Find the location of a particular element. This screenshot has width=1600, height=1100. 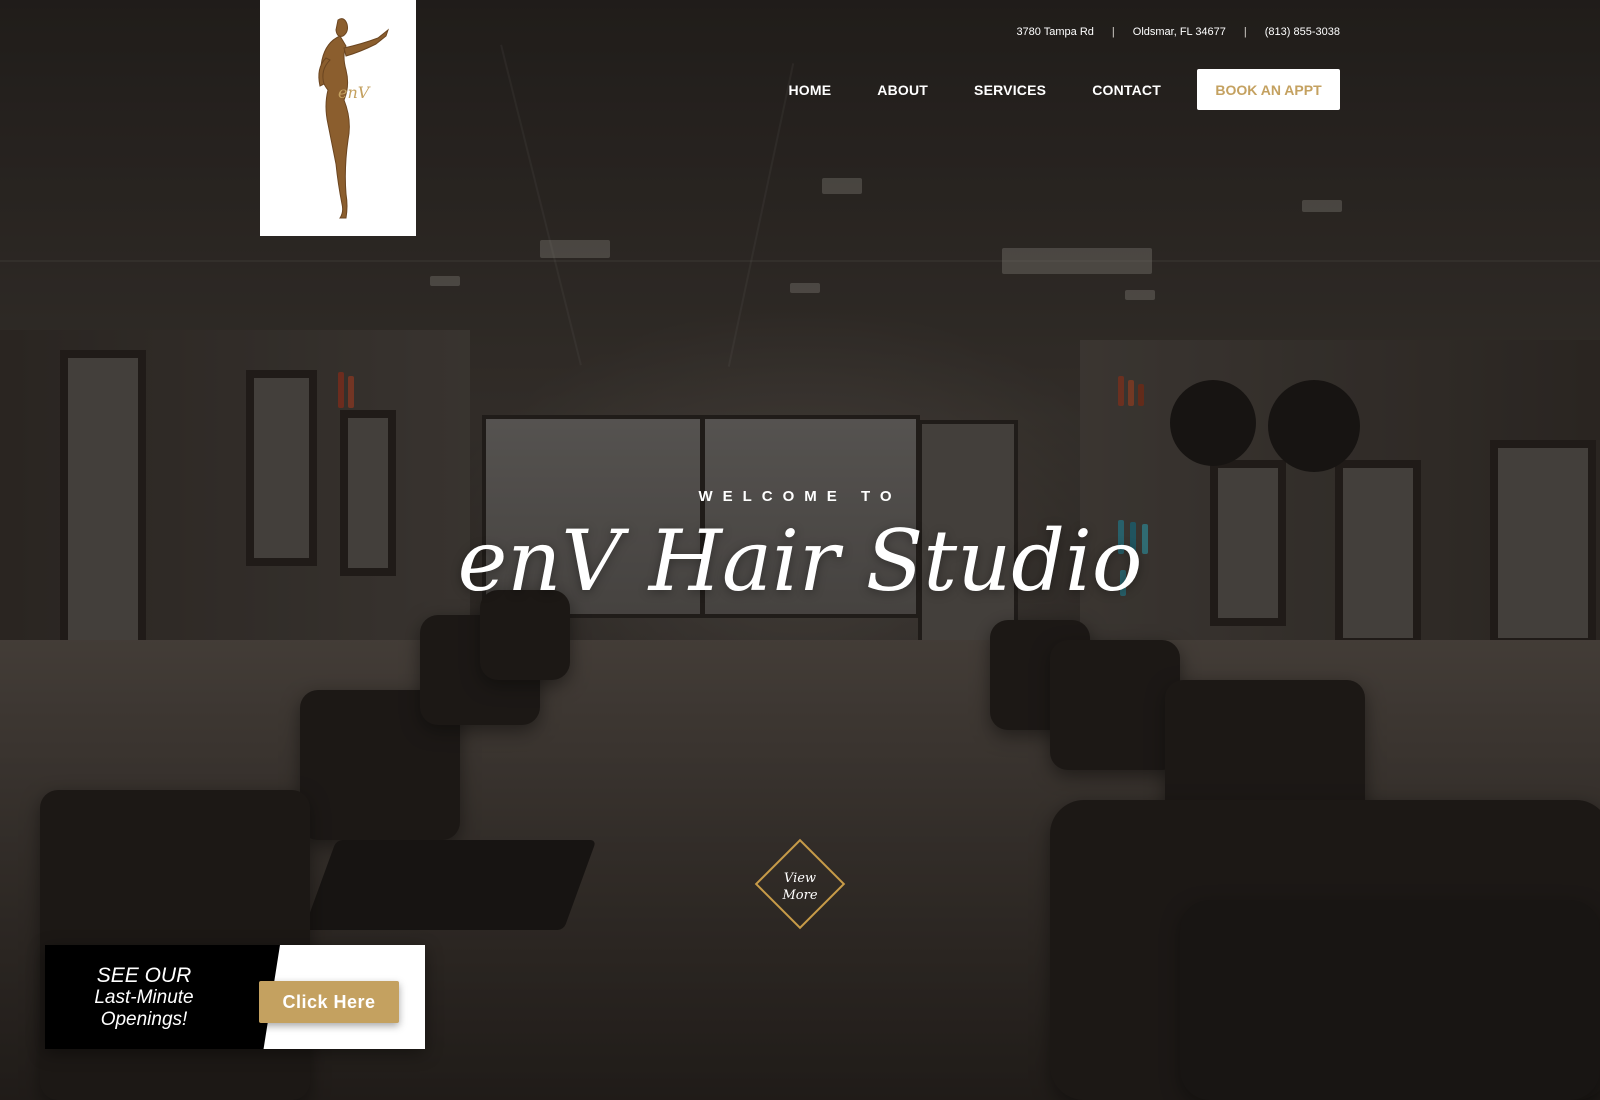

view-more-button: View More is located at coordinates (800, 884).